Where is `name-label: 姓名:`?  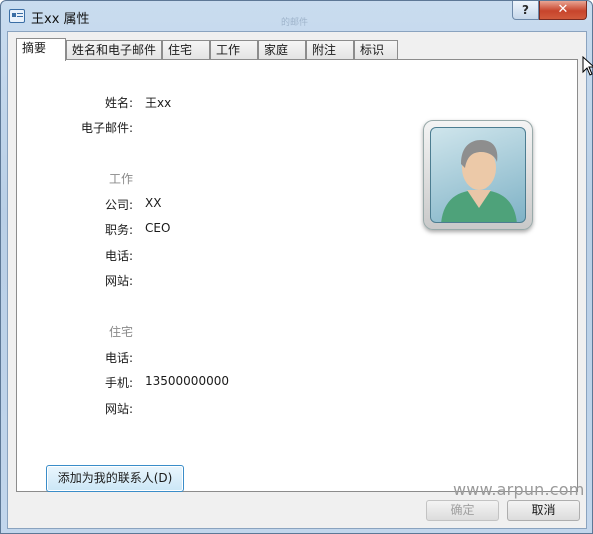
name-label: 姓名: is located at coordinates (118, 103).